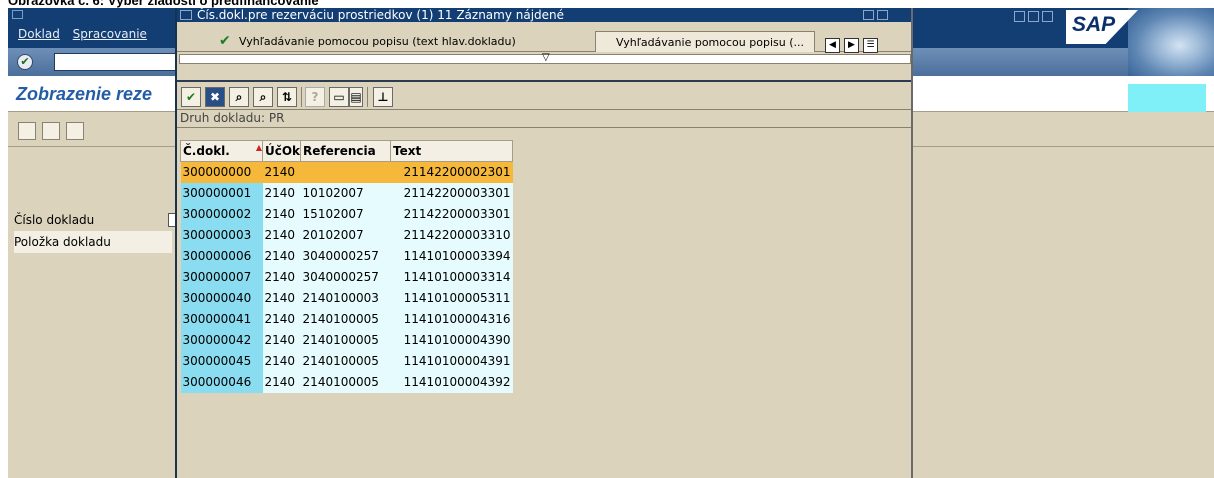  What do you see at coordinates (451, 256) in the screenshot?
I see `table-cell: 11410100003394` at bounding box center [451, 256].